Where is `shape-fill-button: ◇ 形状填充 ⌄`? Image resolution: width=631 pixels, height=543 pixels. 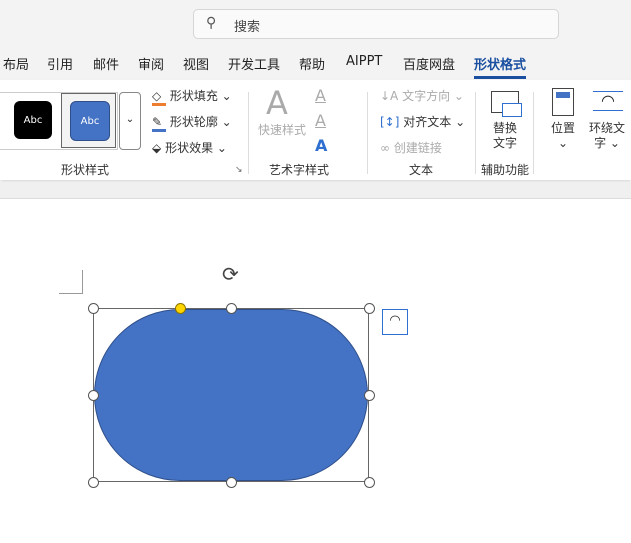
shape-fill-button: ◇ 形状填充 ⌄ is located at coordinates (192, 96).